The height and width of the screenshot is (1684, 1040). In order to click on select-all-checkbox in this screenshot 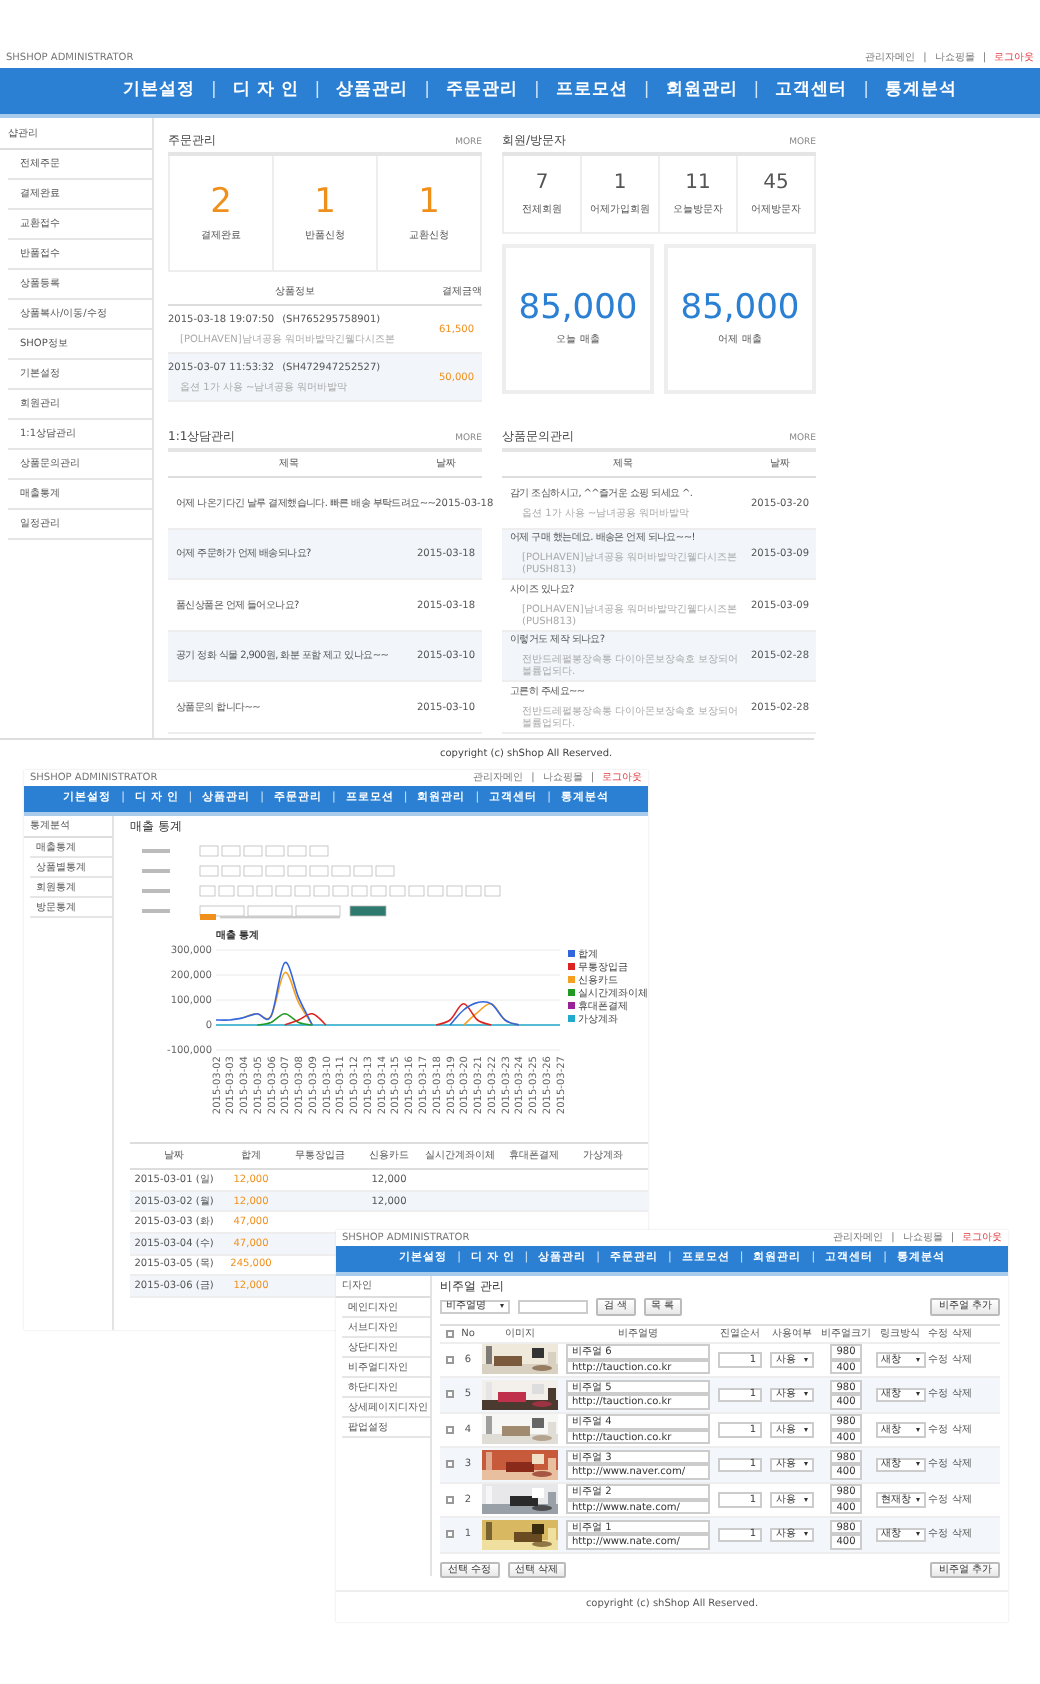, I will do `click(449, 1333)`.